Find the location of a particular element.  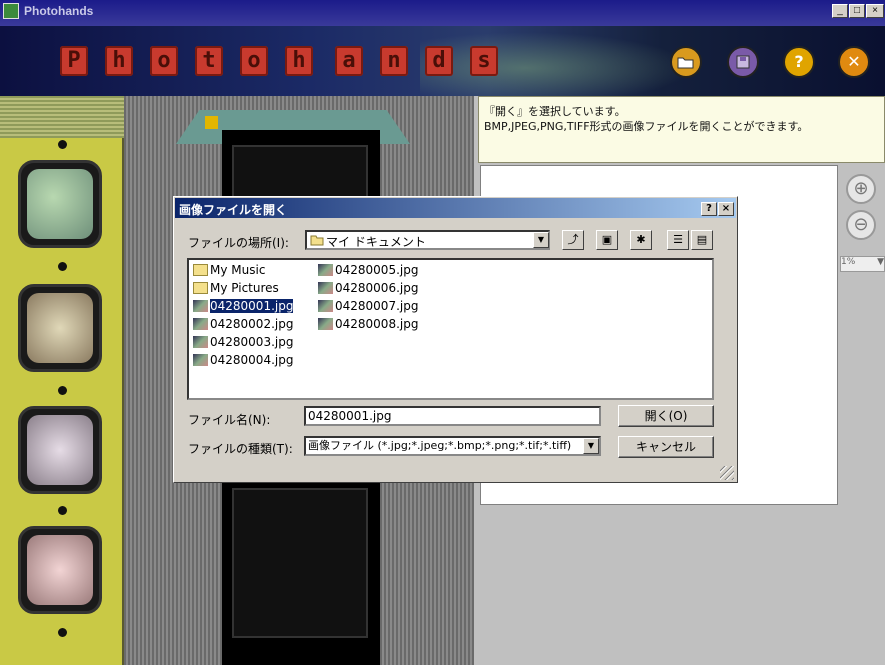

list-item: 04280003.jpg is located at coordinates (243, 342).